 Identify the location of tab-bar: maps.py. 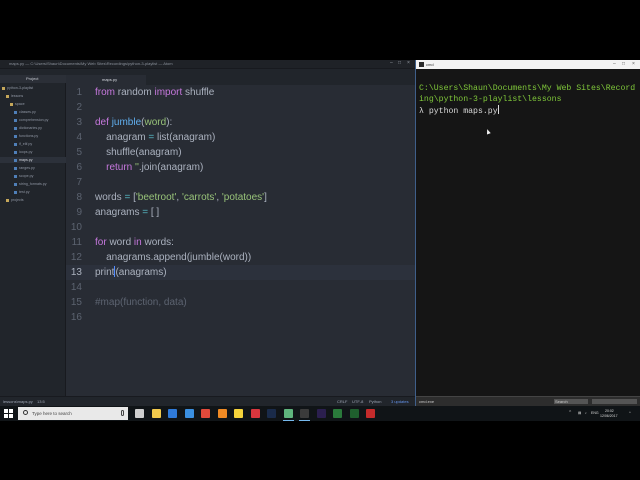
(240, 80).